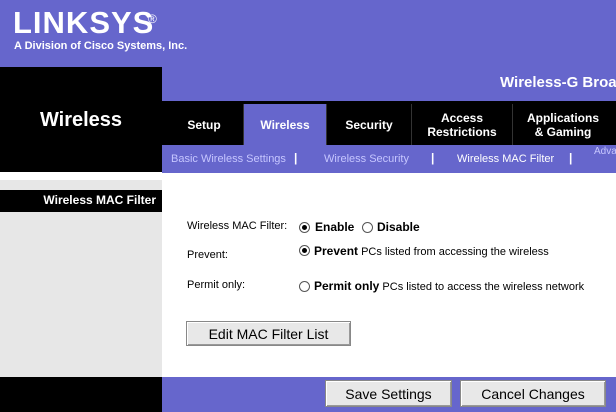 This screenshot has height=412, width=616. Describe the element at coordinates (558, 82) in the screenshot. I see `product-name: Wireless-G Broadb` at that location.